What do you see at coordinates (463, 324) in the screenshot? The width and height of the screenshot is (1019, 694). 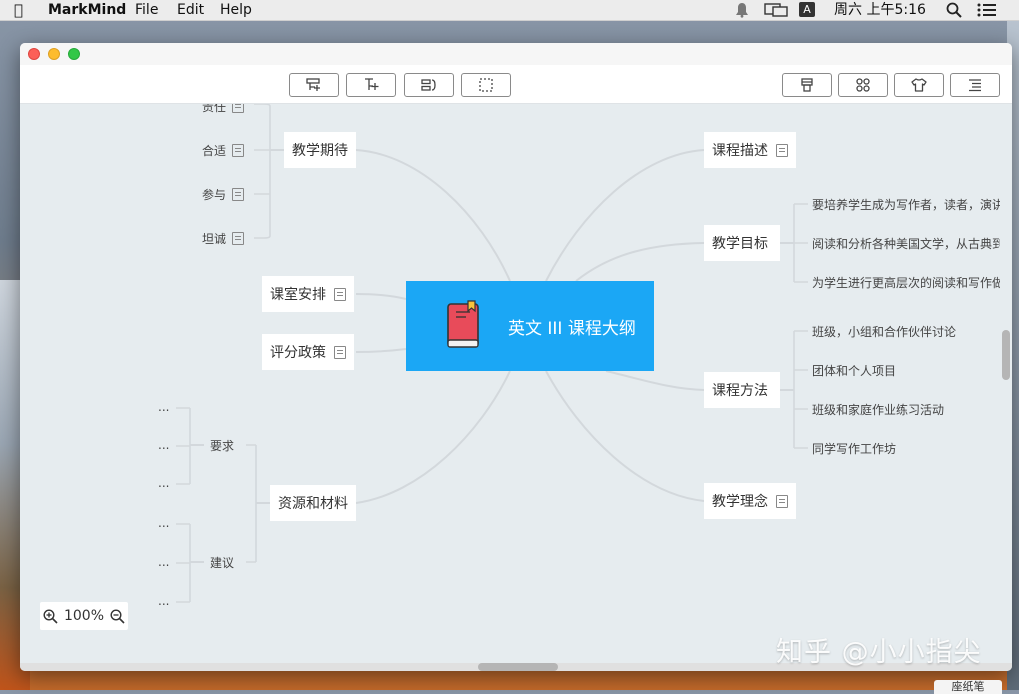 I see `book-icon` at bounding box center [463, 324].